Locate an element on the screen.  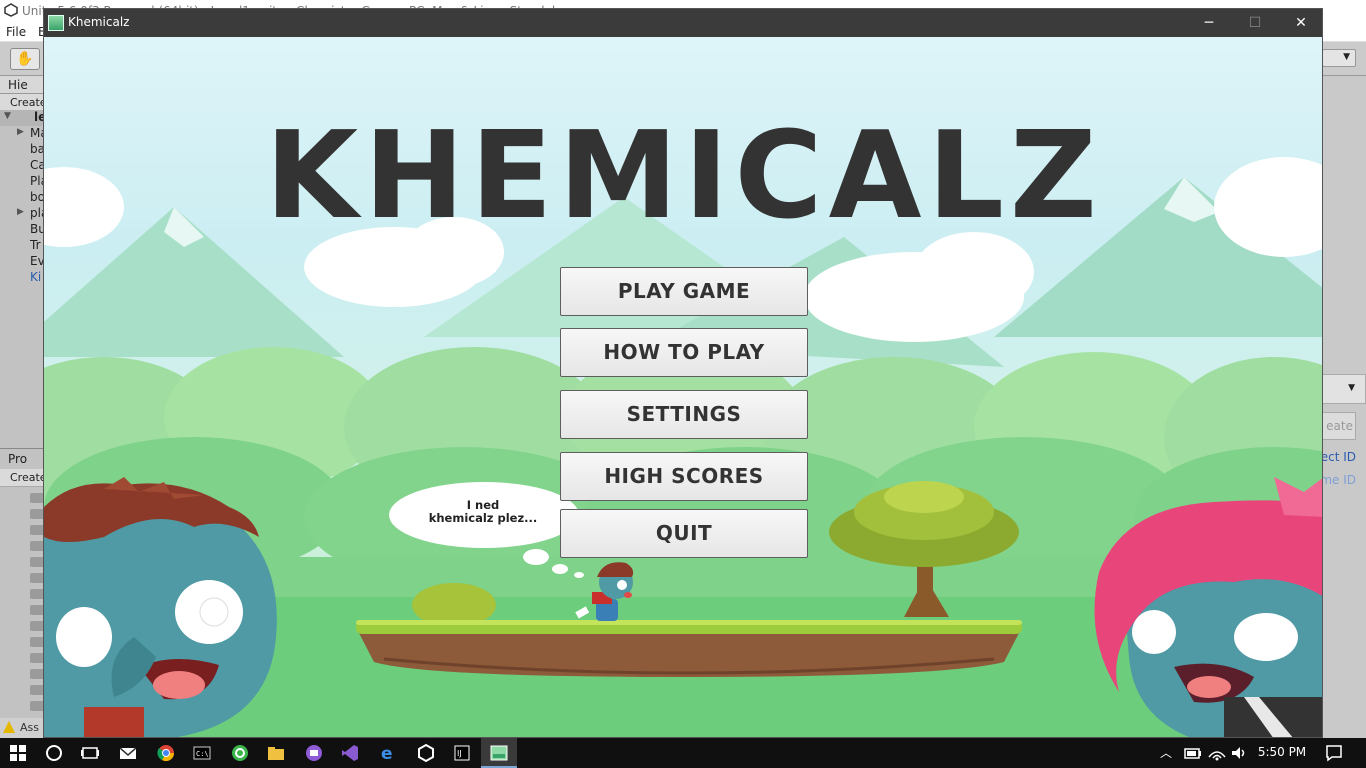
wifi-icon is located at coordinates (1217, 753).